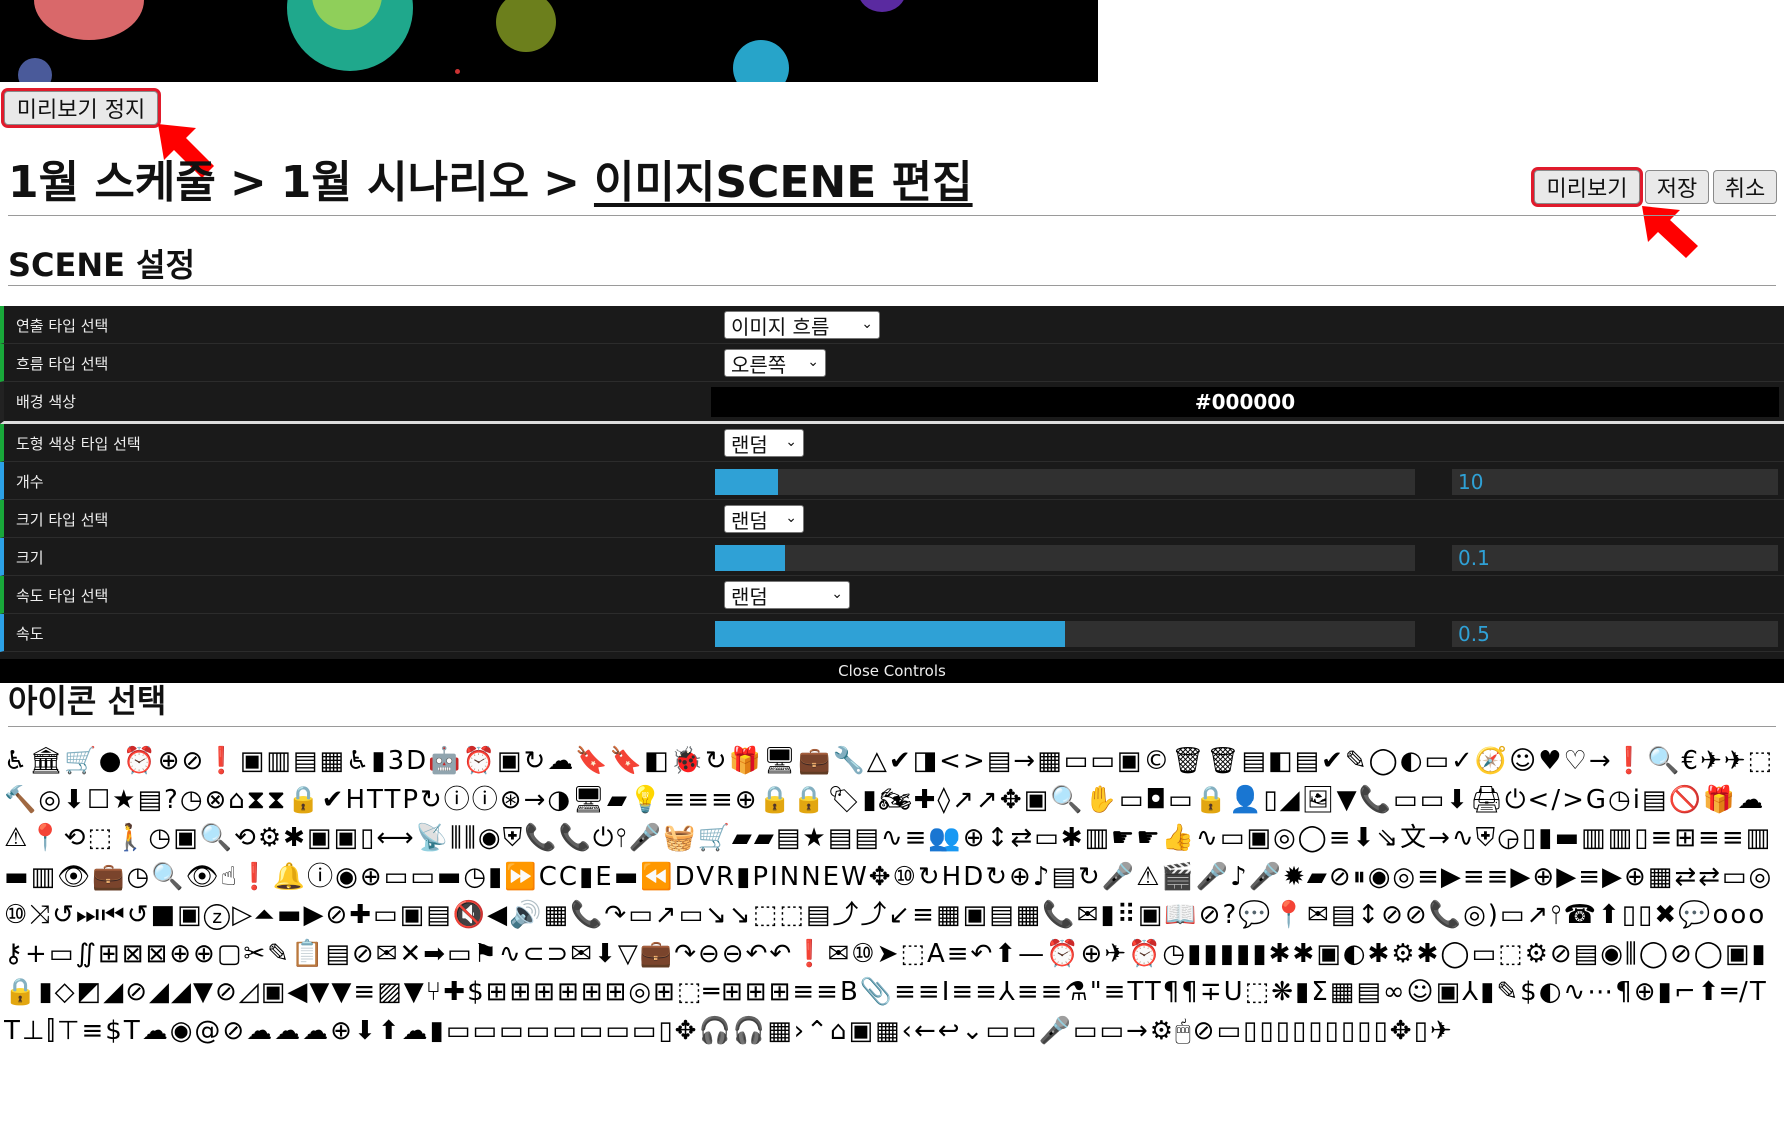  Describe the element at coordinates (892, 215) in the screenshot. I see `header-divider` at that location.